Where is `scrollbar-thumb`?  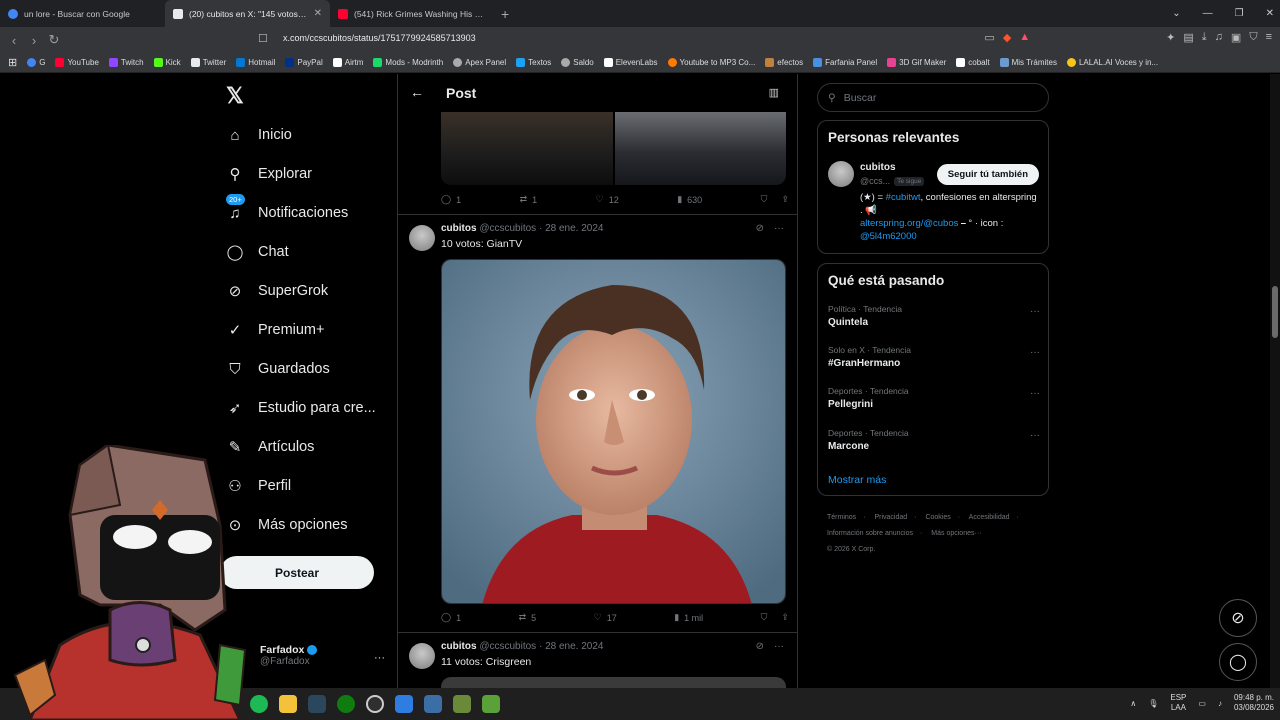
scrollbar-thumb is located at coordinates (1275, 312).